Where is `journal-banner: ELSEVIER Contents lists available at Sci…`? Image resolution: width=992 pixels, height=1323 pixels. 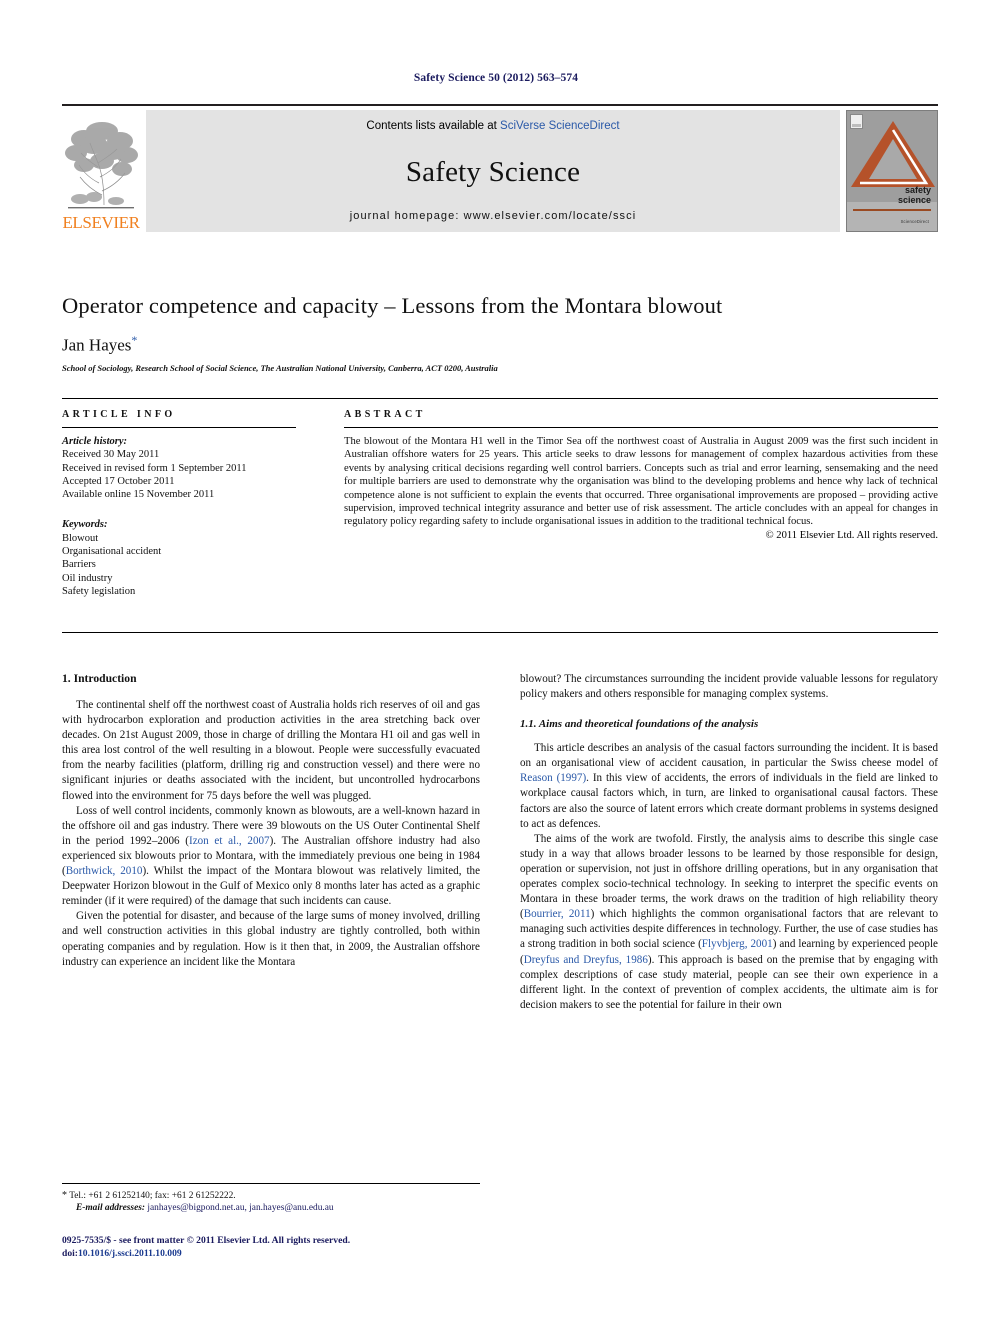 journal-banner: ELSEVIER Contents lists available at Sci… is located at coordinates (500, 168).